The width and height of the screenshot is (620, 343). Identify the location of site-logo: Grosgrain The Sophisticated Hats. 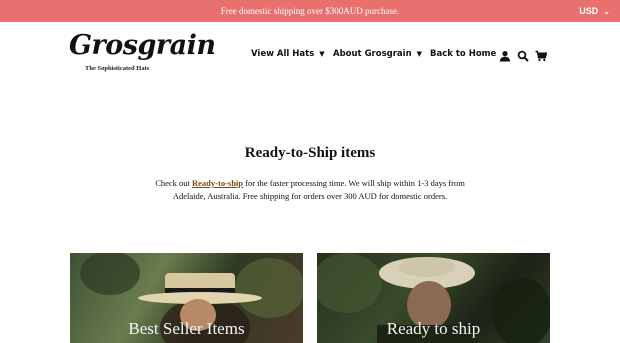
(142, 51).